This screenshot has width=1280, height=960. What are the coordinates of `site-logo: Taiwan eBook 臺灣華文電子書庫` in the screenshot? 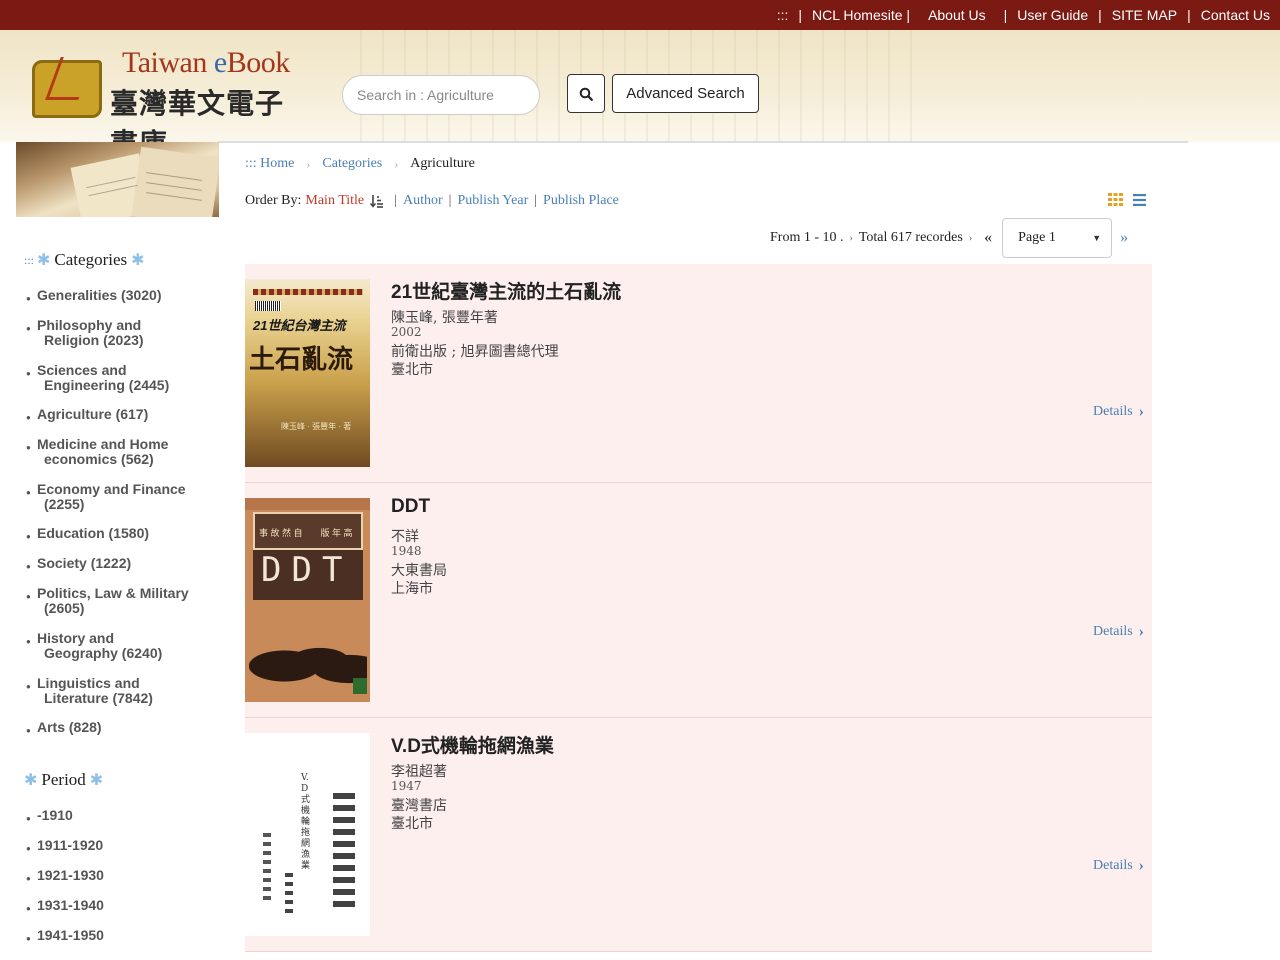 It's located at (165, 93).